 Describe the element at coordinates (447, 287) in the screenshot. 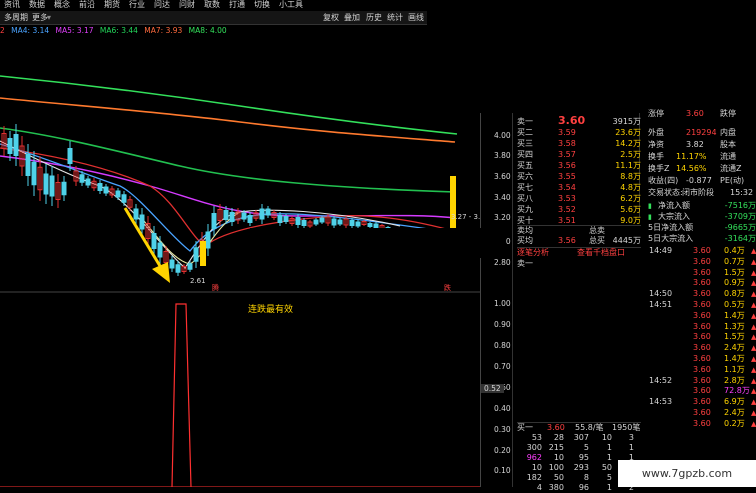

I see `bottom-tag-right: 跌` at that location.